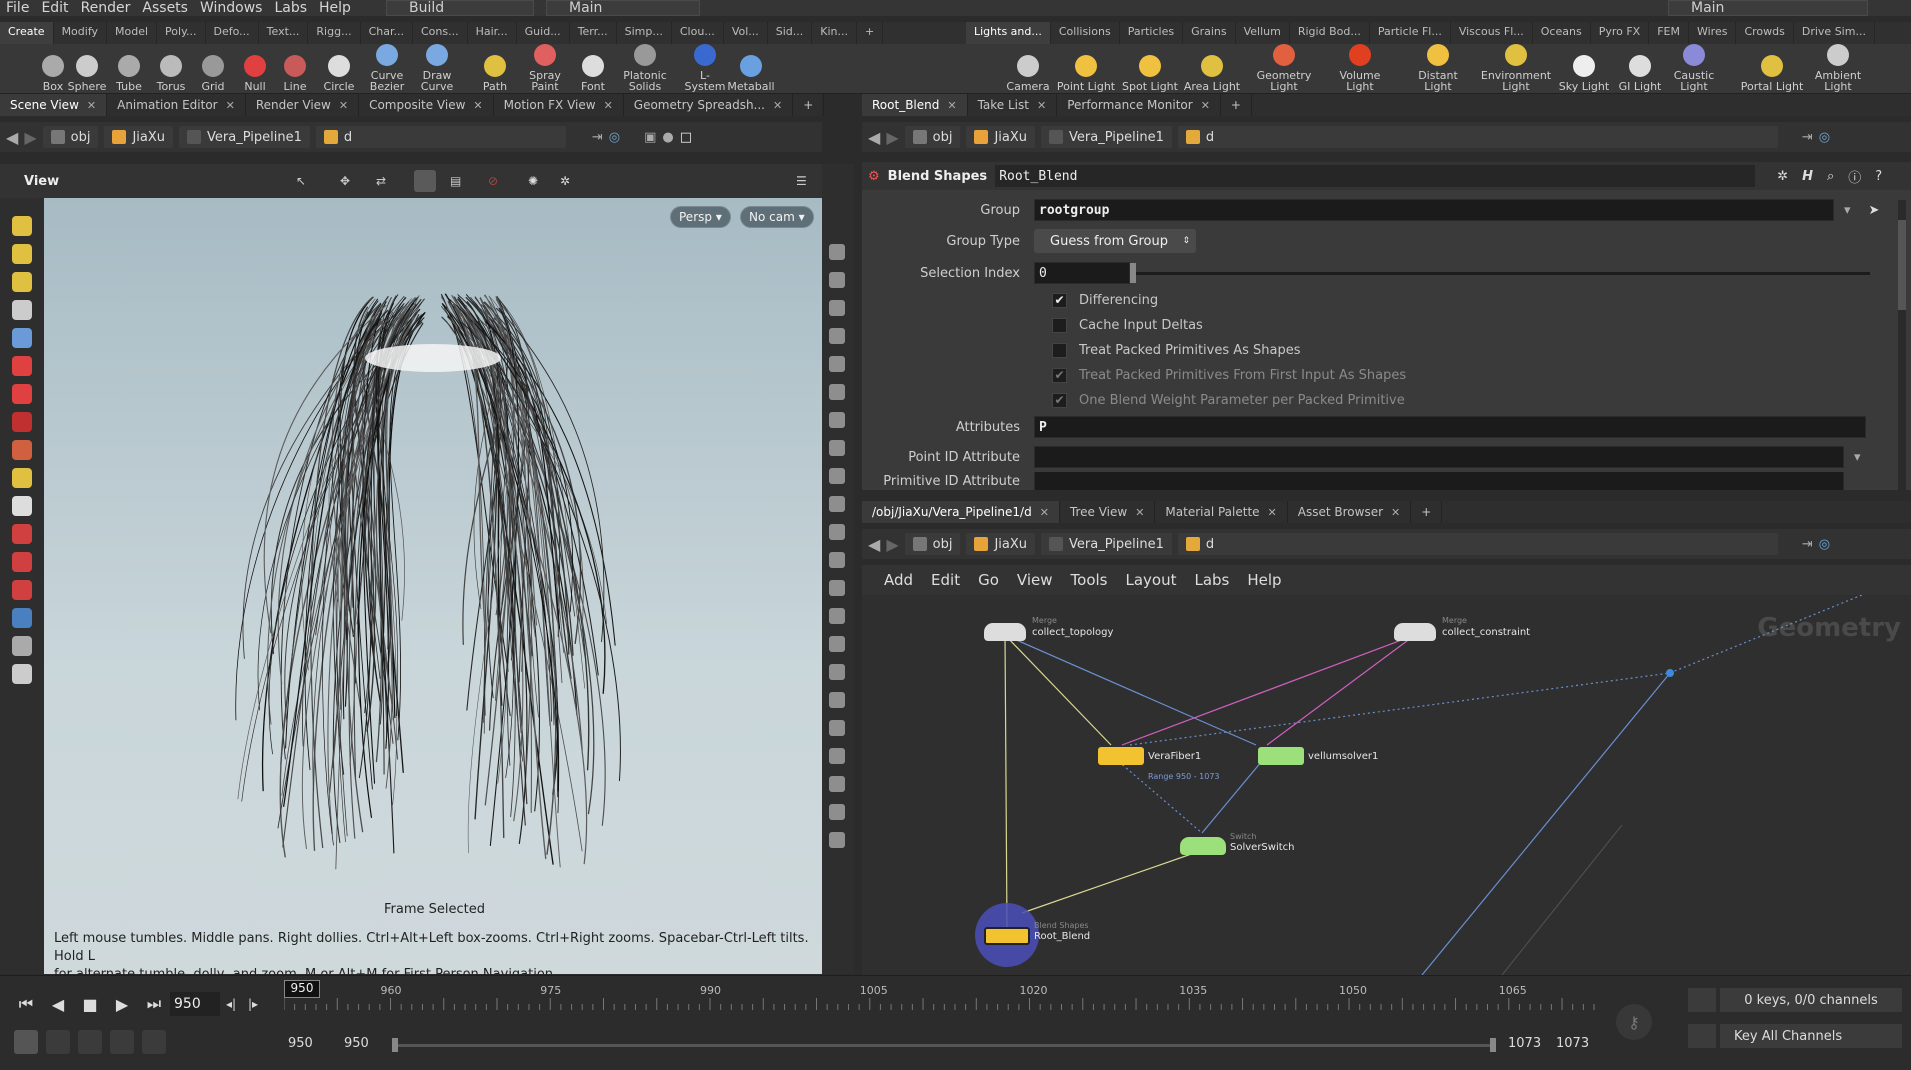 This screenshot has width=1911, height=1070. I want to click on cube-icon: ▣, so click(650, 137).